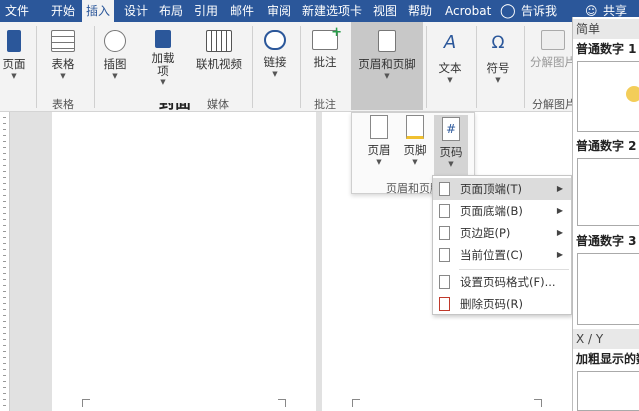 The width and height of the screenshot is (639, 411). What do you see at coordinates (444, 304) in the screenshot?
I see `remove-page-number-icon` at bounding box center [444, 304].